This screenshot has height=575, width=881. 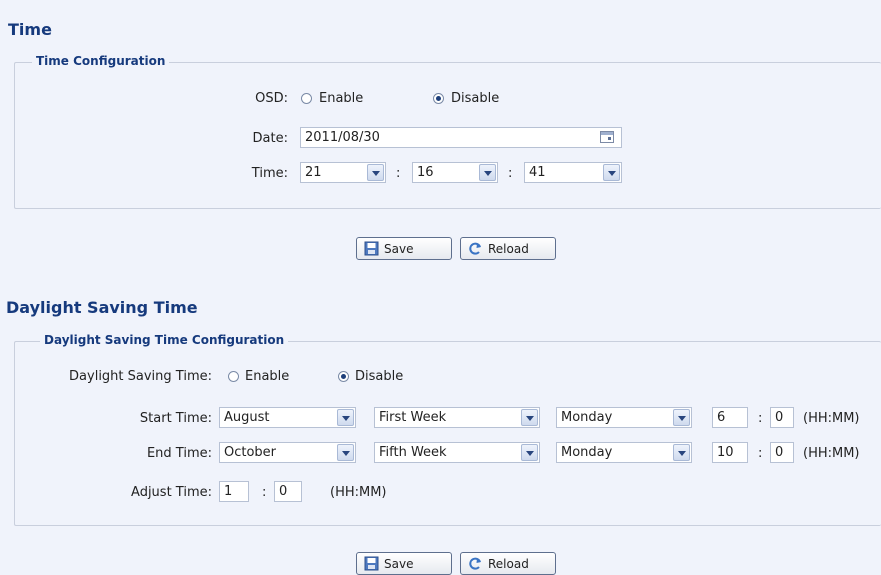 What do you see at coordinates (267, 376) in the screenshot?
I see `dst-enable-label: Enable` at bounding box center [267, 376].